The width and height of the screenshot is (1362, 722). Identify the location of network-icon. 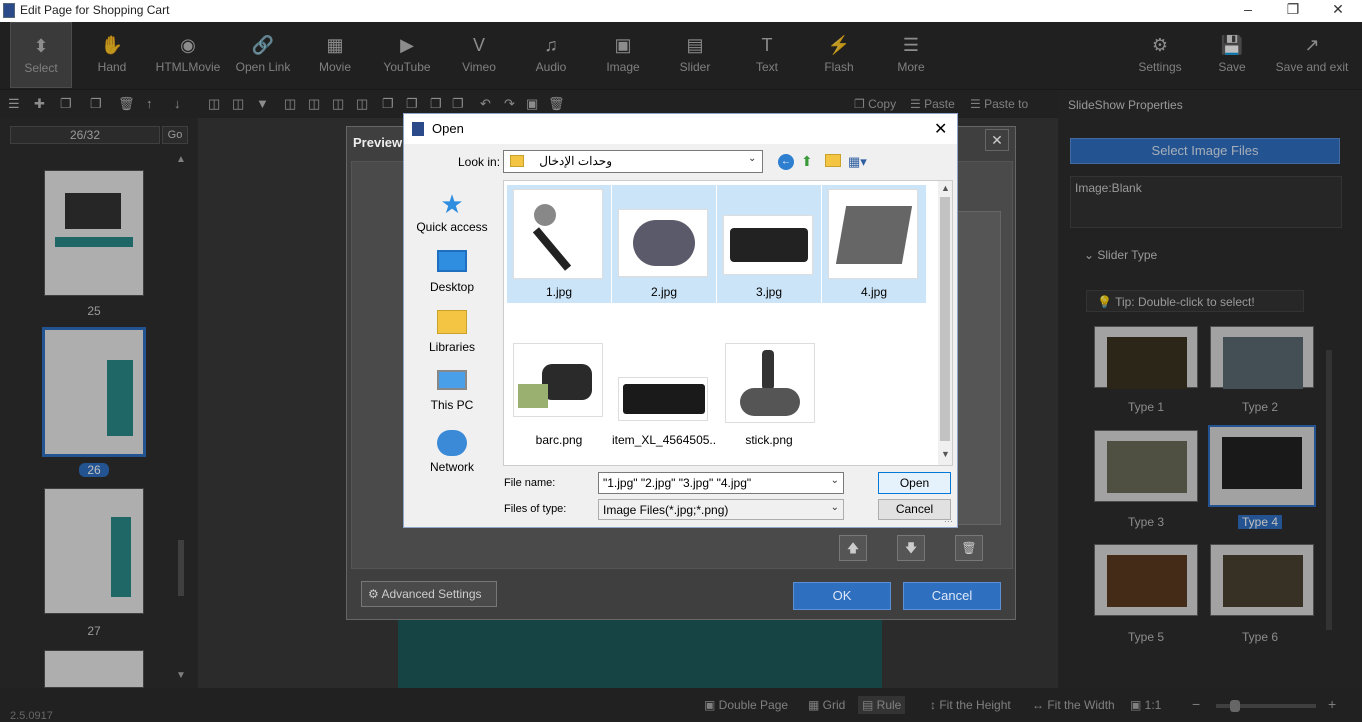
(452, 443).